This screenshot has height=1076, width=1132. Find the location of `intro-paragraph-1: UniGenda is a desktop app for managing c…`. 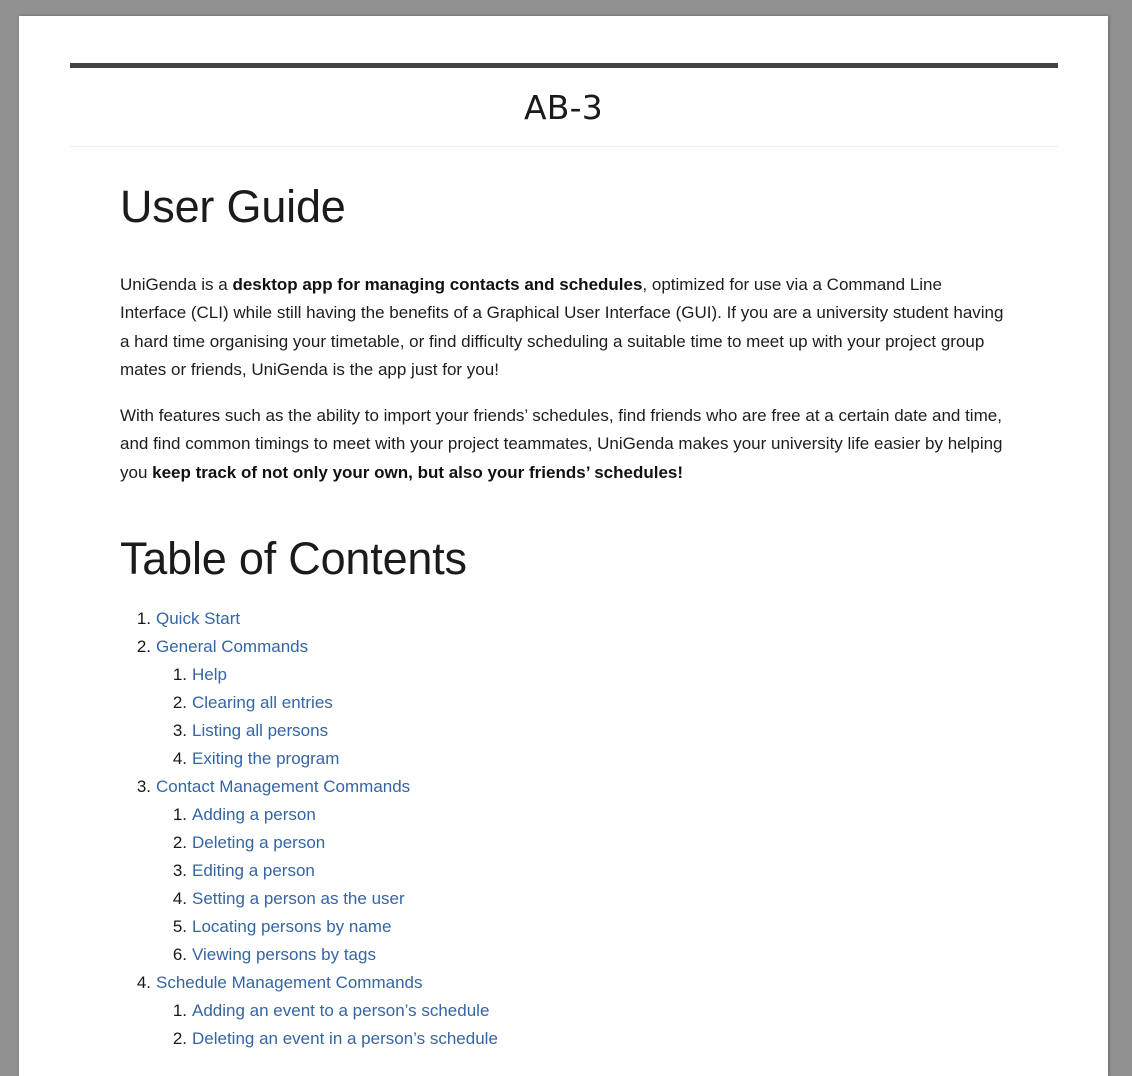

intro-paragraph-1: UniGenda is a desktop app for managing c… is located at coordinates (565, 306).